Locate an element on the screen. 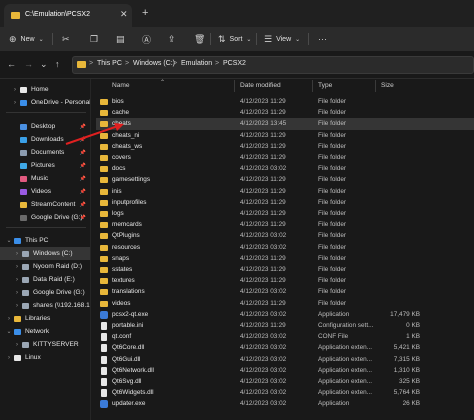  breadcrumb-pcsx2: PCSX2 is located at coordinates (234, 63).